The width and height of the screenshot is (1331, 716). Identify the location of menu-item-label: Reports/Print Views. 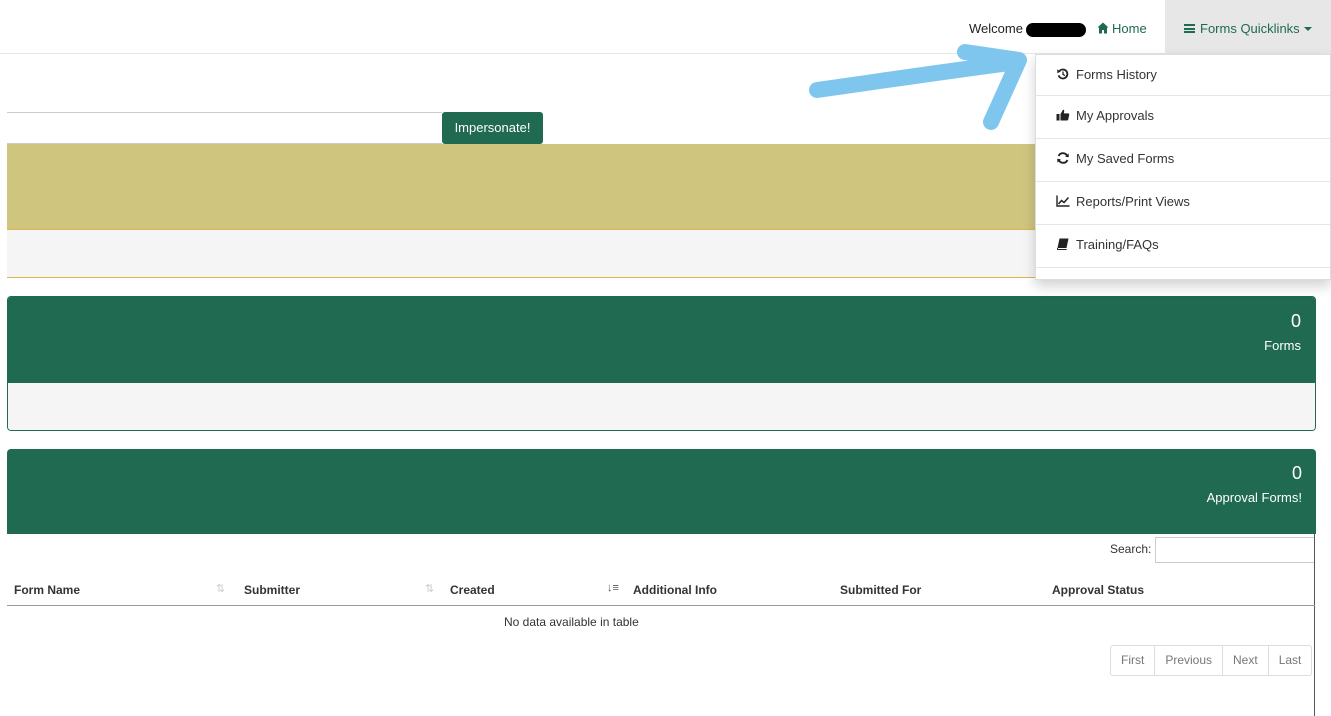
(1133, 201).